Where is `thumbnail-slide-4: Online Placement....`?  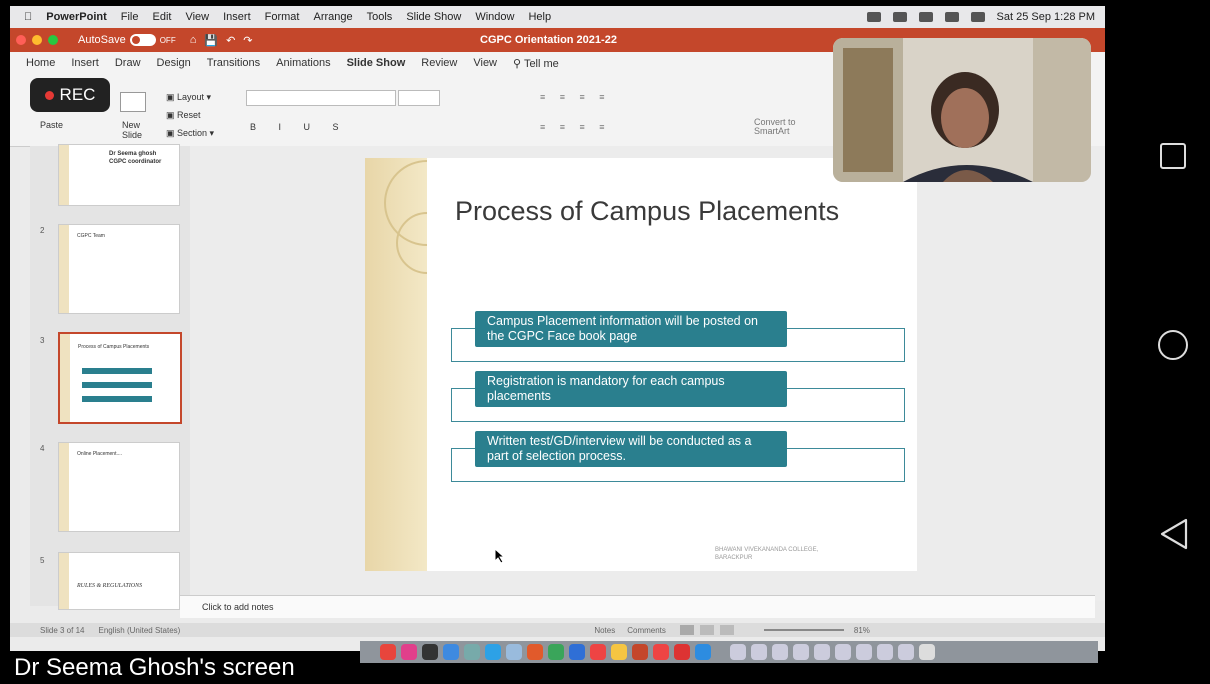
thumbnail-slide-4: Online Placement.... is located at coordinates (119, 487).